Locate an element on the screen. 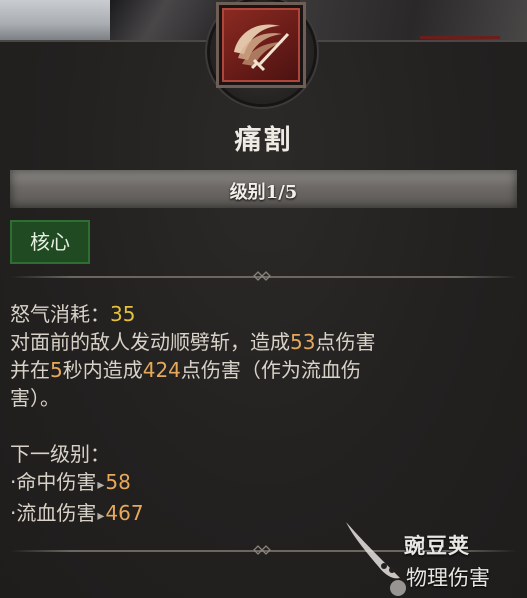 This screenshot has height=598, width=527. description-line-1: 对面前的敌人发动顺劈斩，造成53点伤害 is located at coordinates (260, 342).